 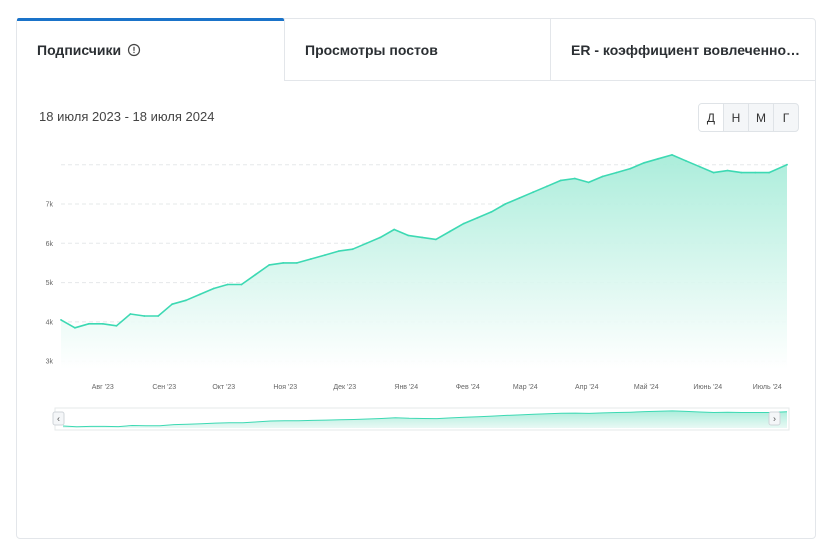 What do you see at coordinates (50, 322) in the screenshot?
I see `y-tick-label: 4k` at bounding box center [50, 322].